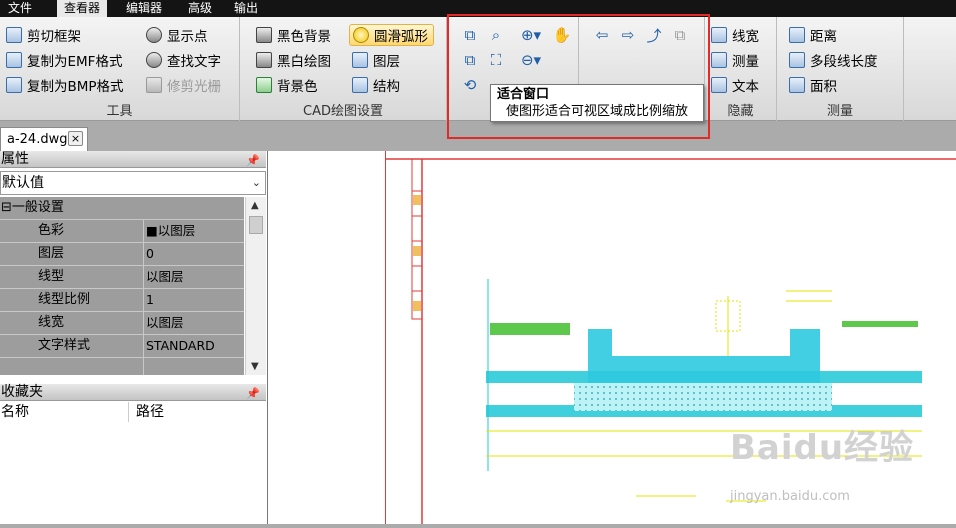 This screenshot has height=528, width=956. What do you see at coordinates (122, 346) in the screenshot?
I see `table-row: 文字样式 STANDARD` at bounding box center [122, 346].